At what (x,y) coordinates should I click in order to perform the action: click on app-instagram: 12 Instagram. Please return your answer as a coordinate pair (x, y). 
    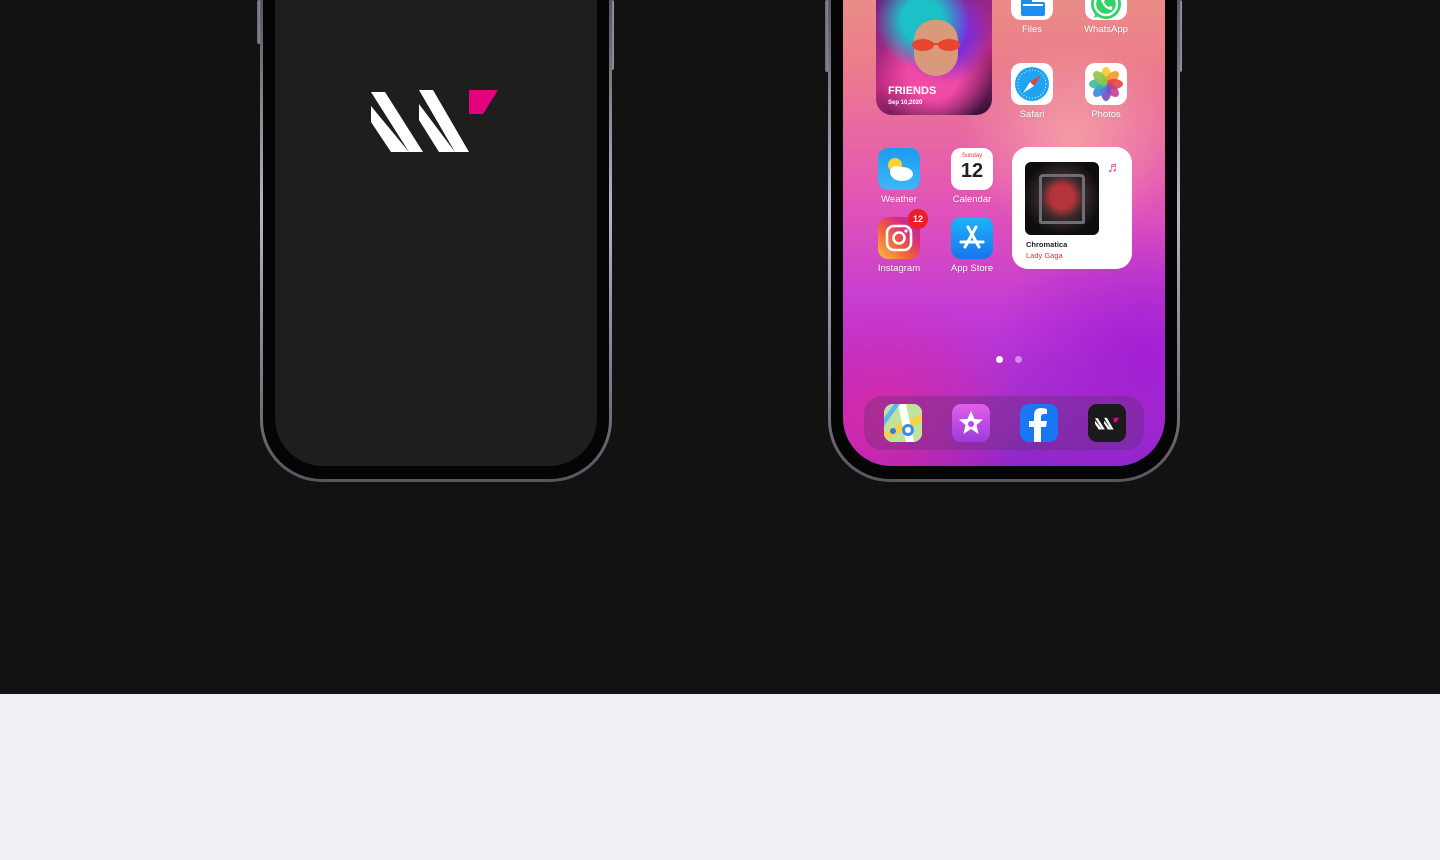
    Looking at the image, I should click on (899, 241).